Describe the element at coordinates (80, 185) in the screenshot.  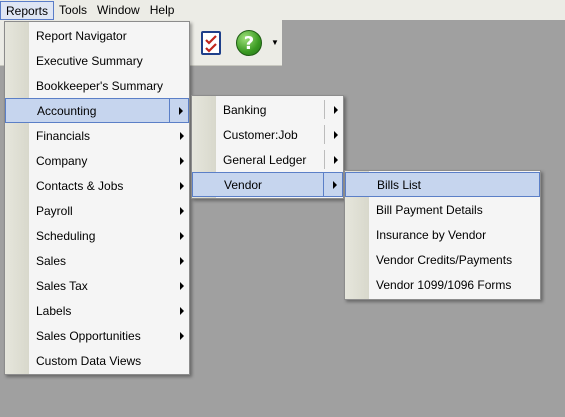
I see `menu-item-label: Contacts & Jobs` at that location.